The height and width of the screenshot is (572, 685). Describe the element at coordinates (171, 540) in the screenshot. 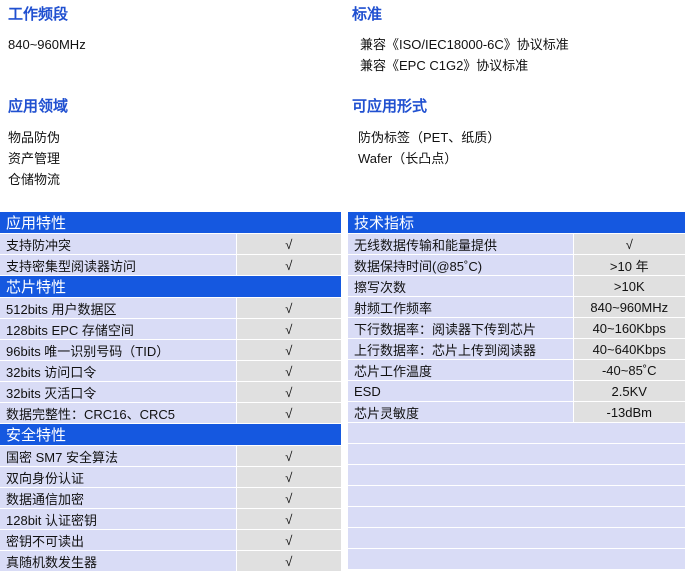

I see `table-row: 密钥不可读出 √` at that location.